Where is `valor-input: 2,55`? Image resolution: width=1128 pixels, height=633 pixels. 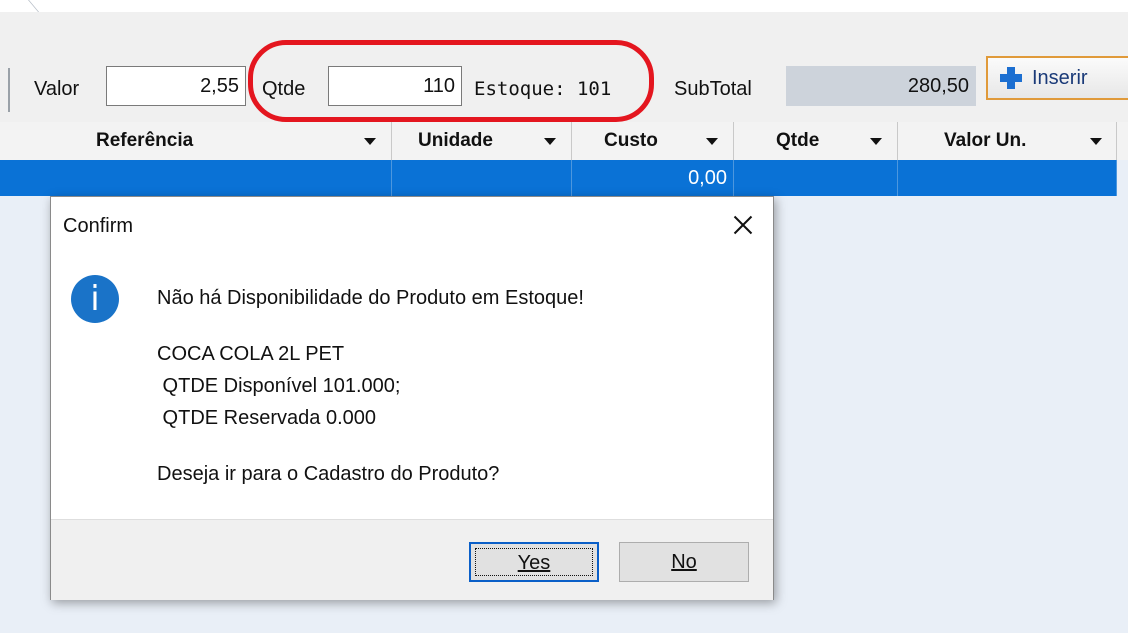 valor-input: 2,55 is located at coordinates (176, 86).